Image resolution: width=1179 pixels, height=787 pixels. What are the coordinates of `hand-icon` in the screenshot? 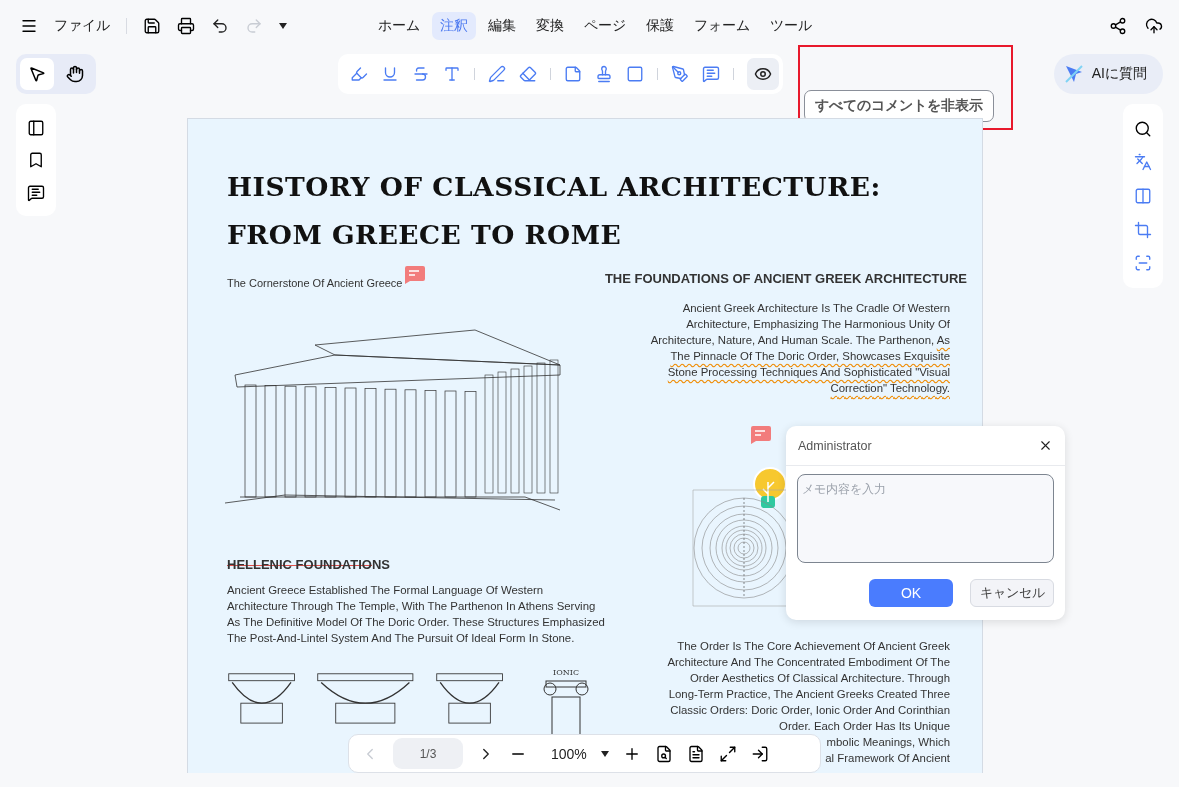 It's located at (75, 74).